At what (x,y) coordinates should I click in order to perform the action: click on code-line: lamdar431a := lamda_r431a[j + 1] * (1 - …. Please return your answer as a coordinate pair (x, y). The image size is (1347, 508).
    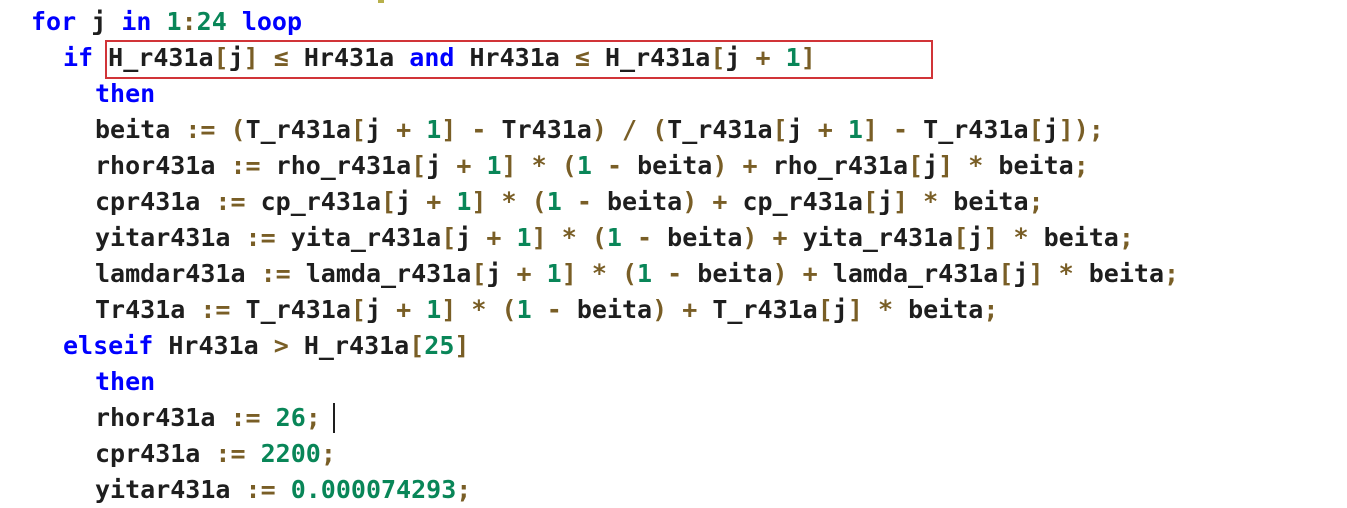
    Looking at the image, I should click on (637, 274).